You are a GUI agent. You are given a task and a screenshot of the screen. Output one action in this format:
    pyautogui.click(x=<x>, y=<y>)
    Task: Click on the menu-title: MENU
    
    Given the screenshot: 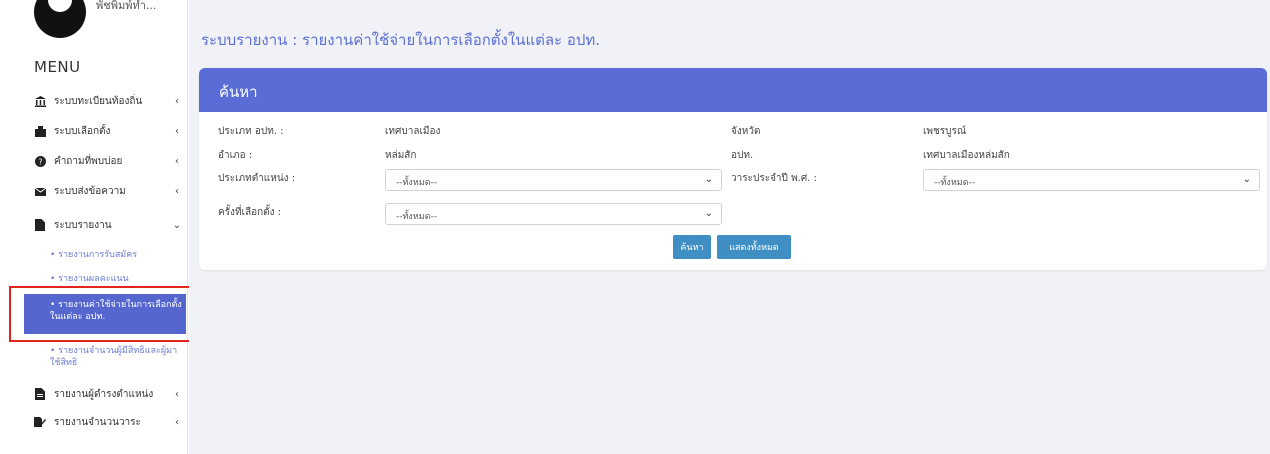 What is the action you would take?
    pyautogui.click(x=57, y=67)
    